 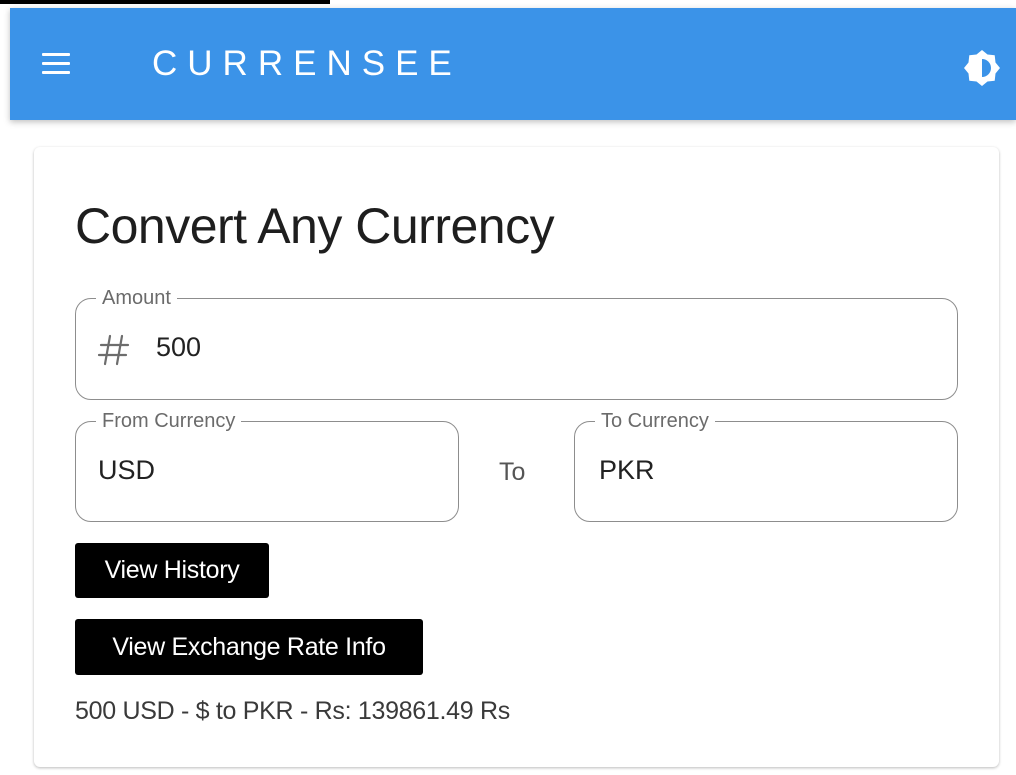 What do you see at coordinates (169, 421) in the screenshot?
I see `from-currency-label: From Currency` at bounding box center [169, 421].